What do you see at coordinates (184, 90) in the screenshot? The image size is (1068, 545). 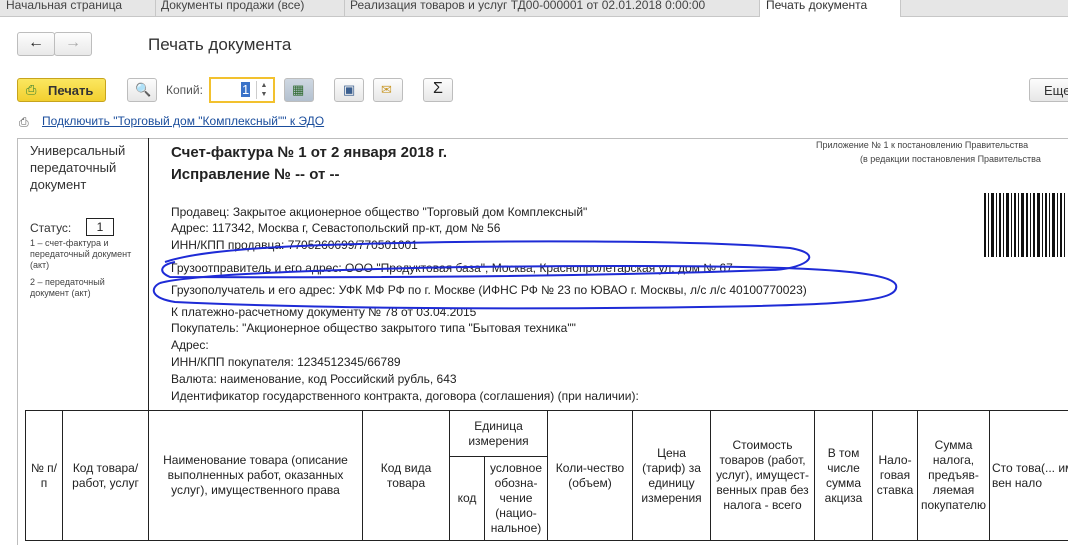 I see `copies-label: Копий:` at bounding box center [184, 90].